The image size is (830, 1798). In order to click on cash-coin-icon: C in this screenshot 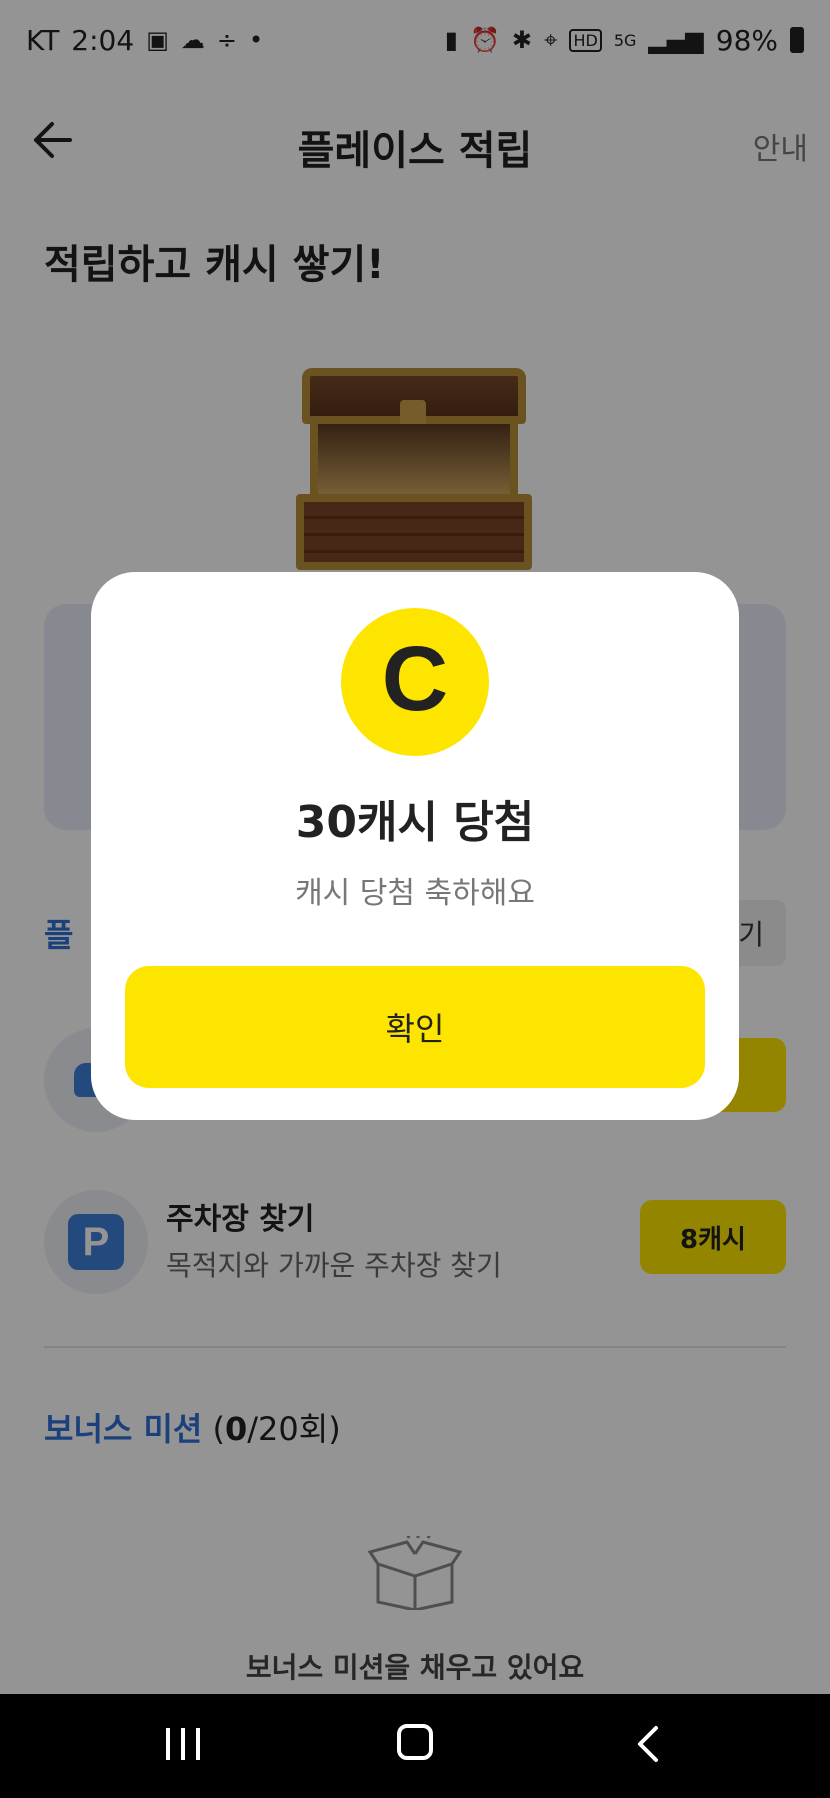, I will do `click(415, 682)`.